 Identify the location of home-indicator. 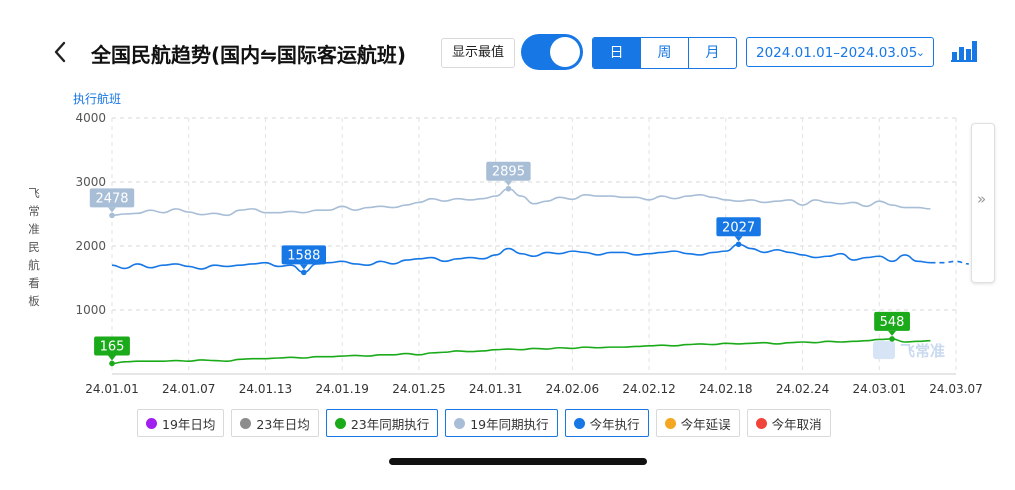
(518, 461).